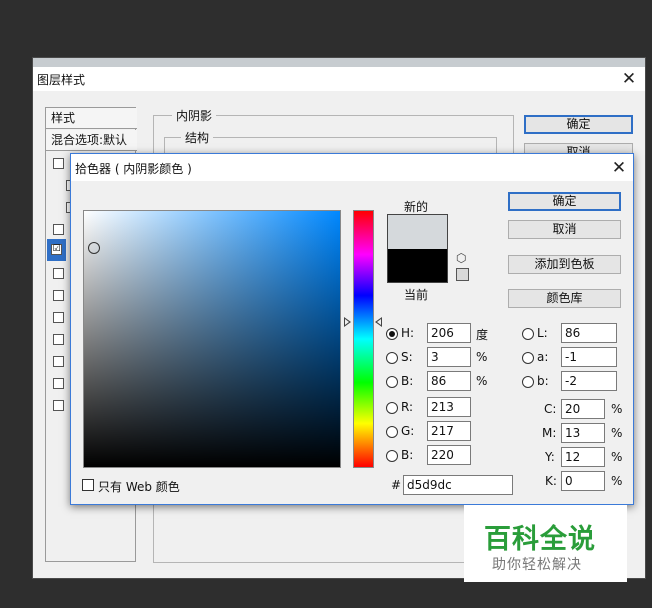 The image size is (652, 608). Describe the element at coordinates (583, 457) in the screenshot. I see `y-input` at that location.